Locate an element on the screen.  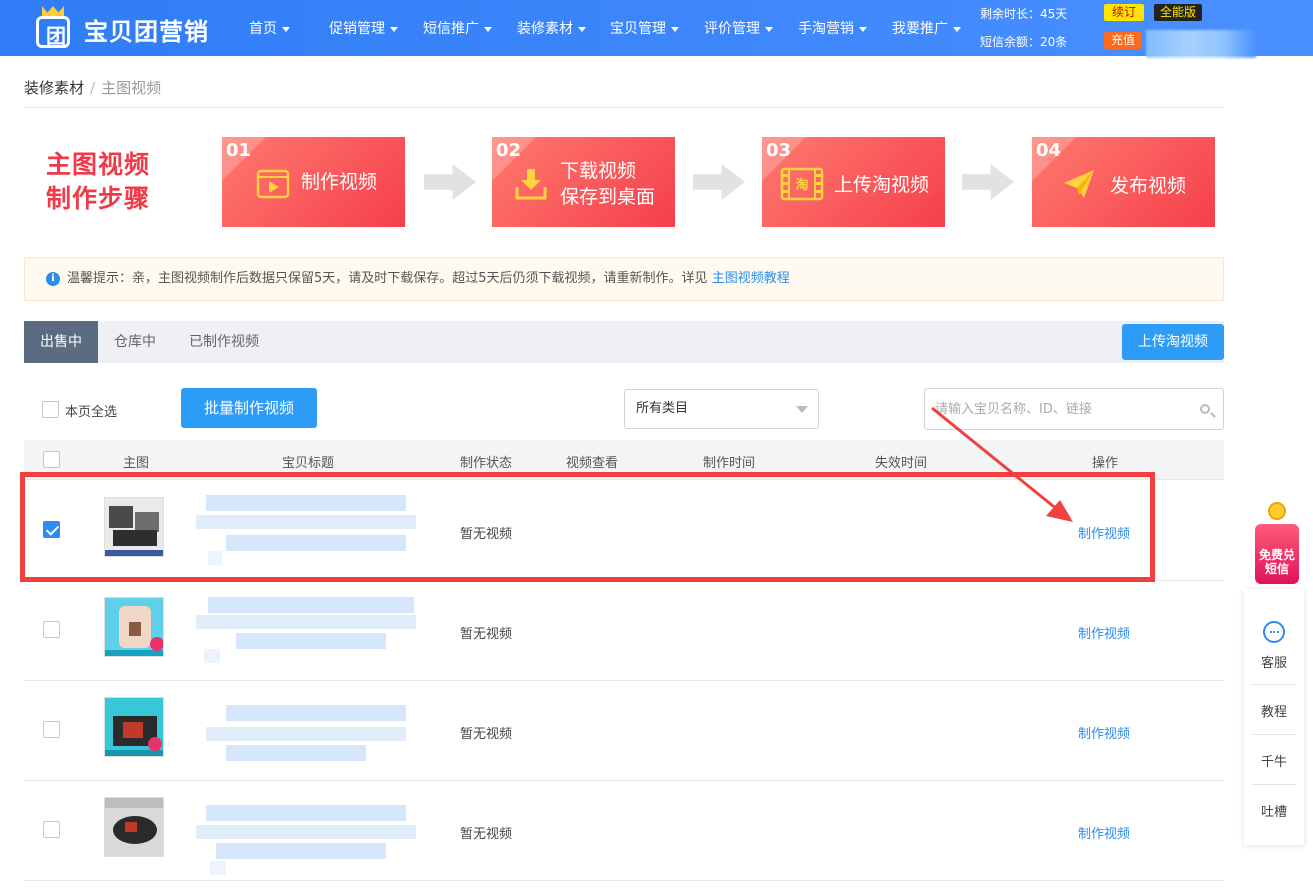
info-icon: i is located at coordinates (53, 279).